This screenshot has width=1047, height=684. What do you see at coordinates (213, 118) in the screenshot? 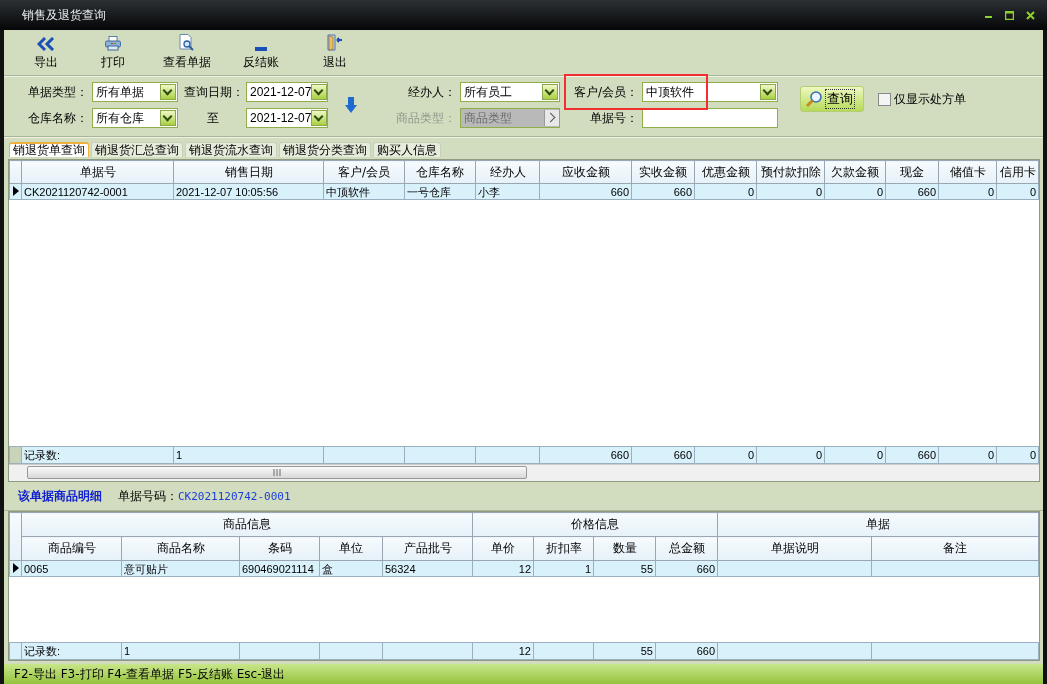
I see `field-label: 至` at bounding box center [213, 118].